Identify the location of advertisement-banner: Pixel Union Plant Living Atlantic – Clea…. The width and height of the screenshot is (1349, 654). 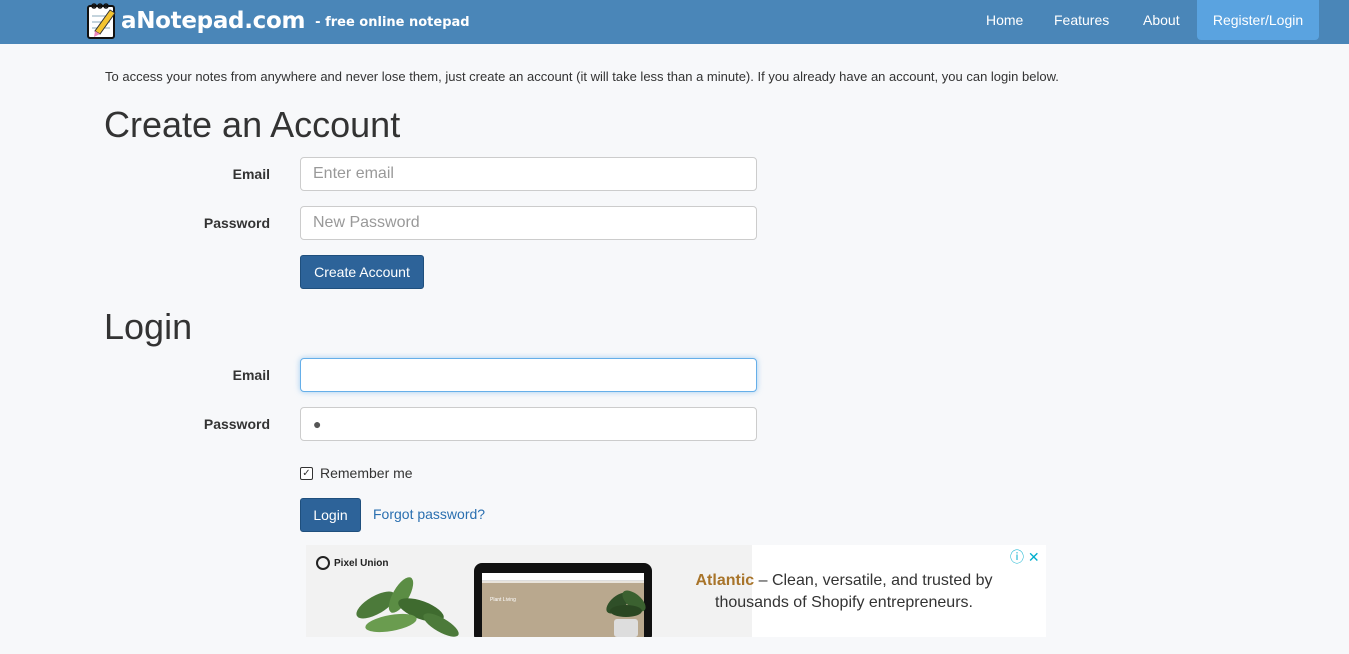
(676, 591).